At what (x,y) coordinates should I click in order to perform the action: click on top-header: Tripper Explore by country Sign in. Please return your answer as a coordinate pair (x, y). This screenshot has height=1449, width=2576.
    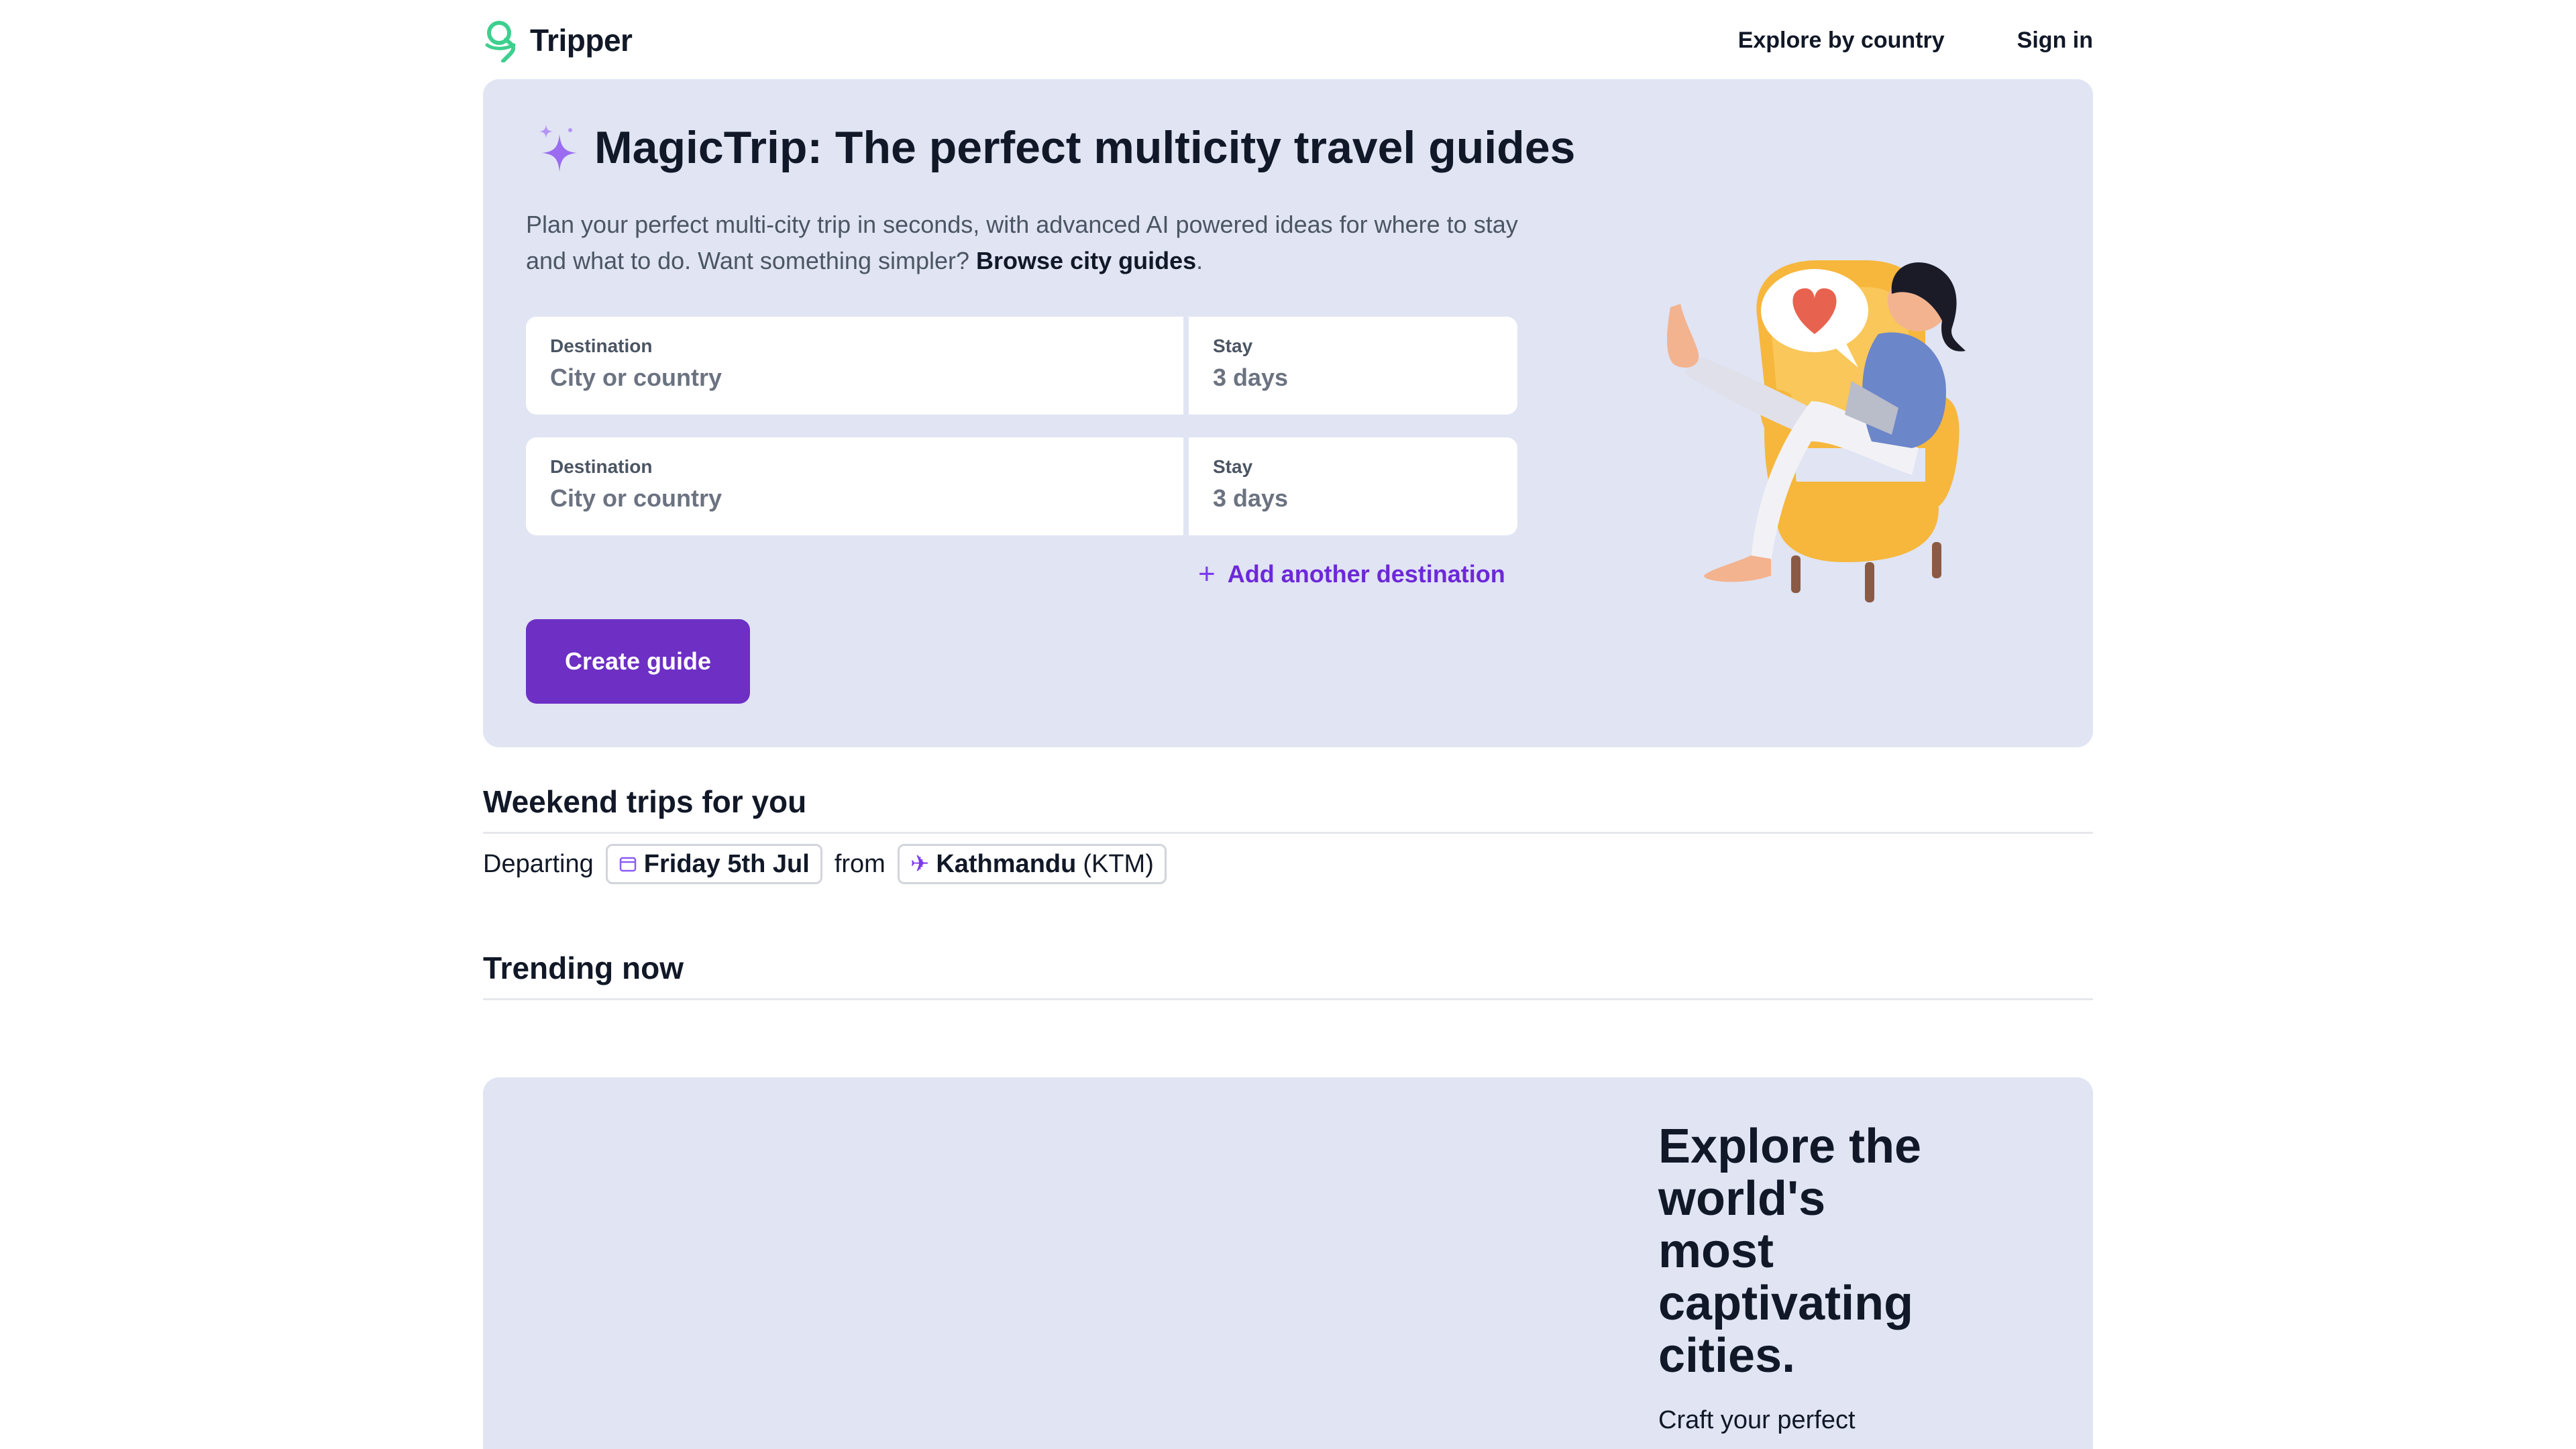
    Looking at the image, I should click on (1288, 40).